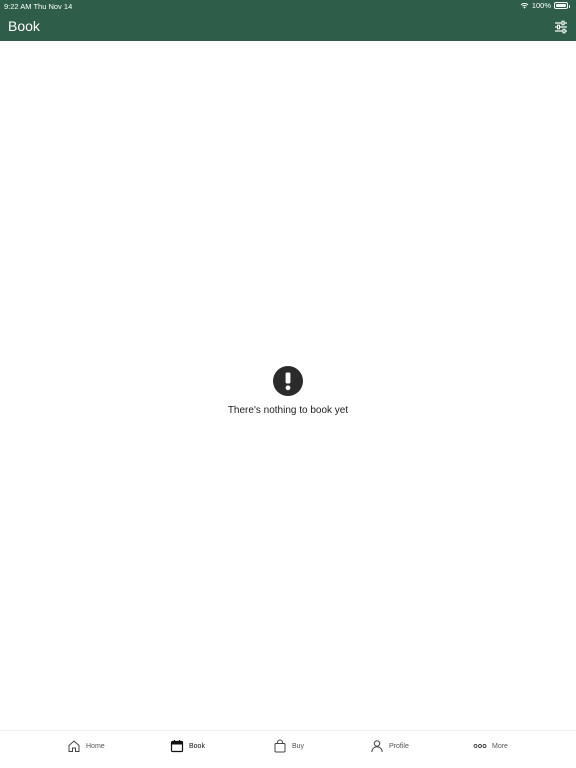  What do you see at coordinates (24, 26) in the screenshot?
I see `page-title: Book` at bounding box center [24, 26].